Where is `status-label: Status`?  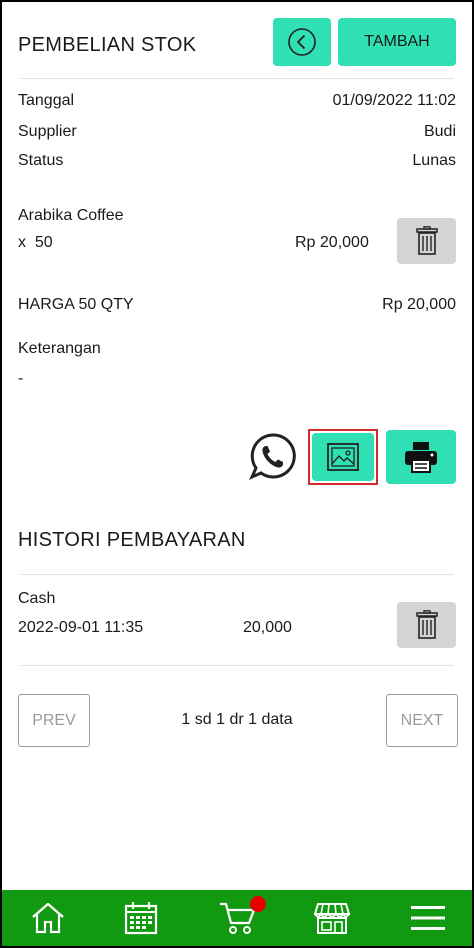 status-label: Status is located at coordinates (41, 160).